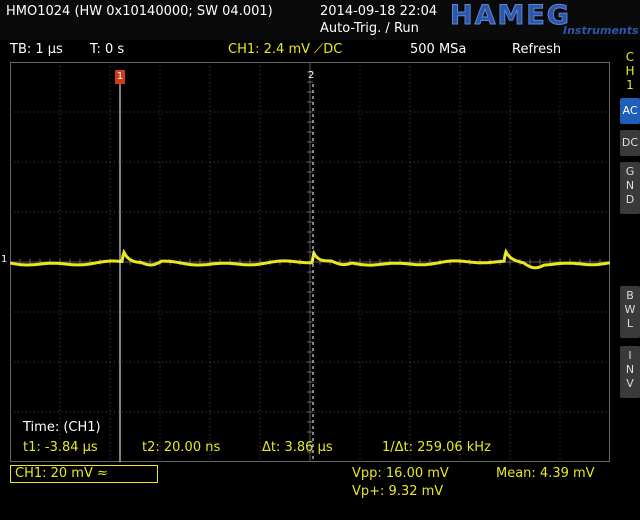 The height and width of the screenshot is (520, 640). Describe the element at coordinates (630, 171) in the screenshot. I see `button-letter: G` at that location.